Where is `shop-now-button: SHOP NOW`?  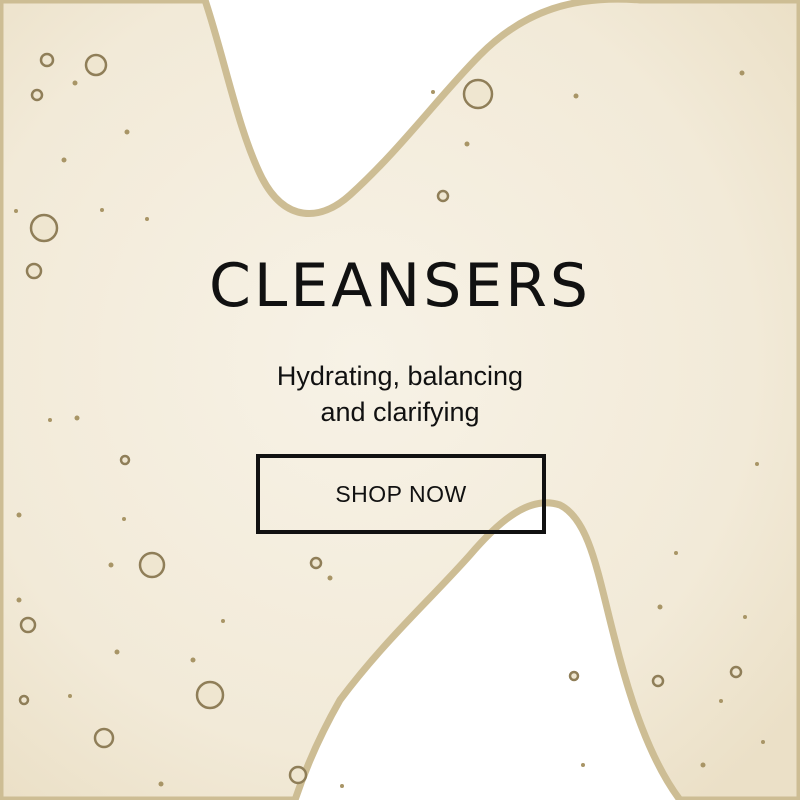 shop-now-button: SHOP NOW is located at coordinates (401, 494).